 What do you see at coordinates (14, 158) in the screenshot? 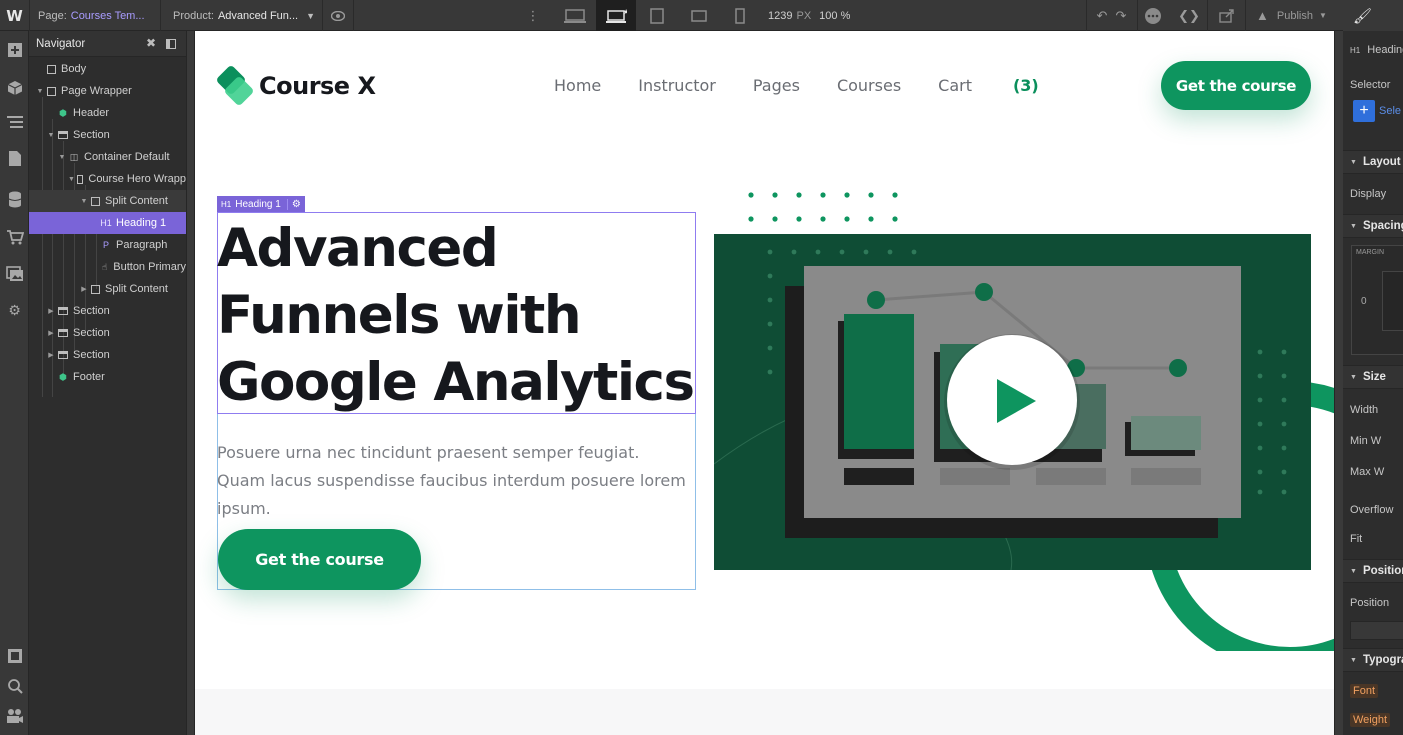
I see `pages-icon` at bounding box center [14, 158].